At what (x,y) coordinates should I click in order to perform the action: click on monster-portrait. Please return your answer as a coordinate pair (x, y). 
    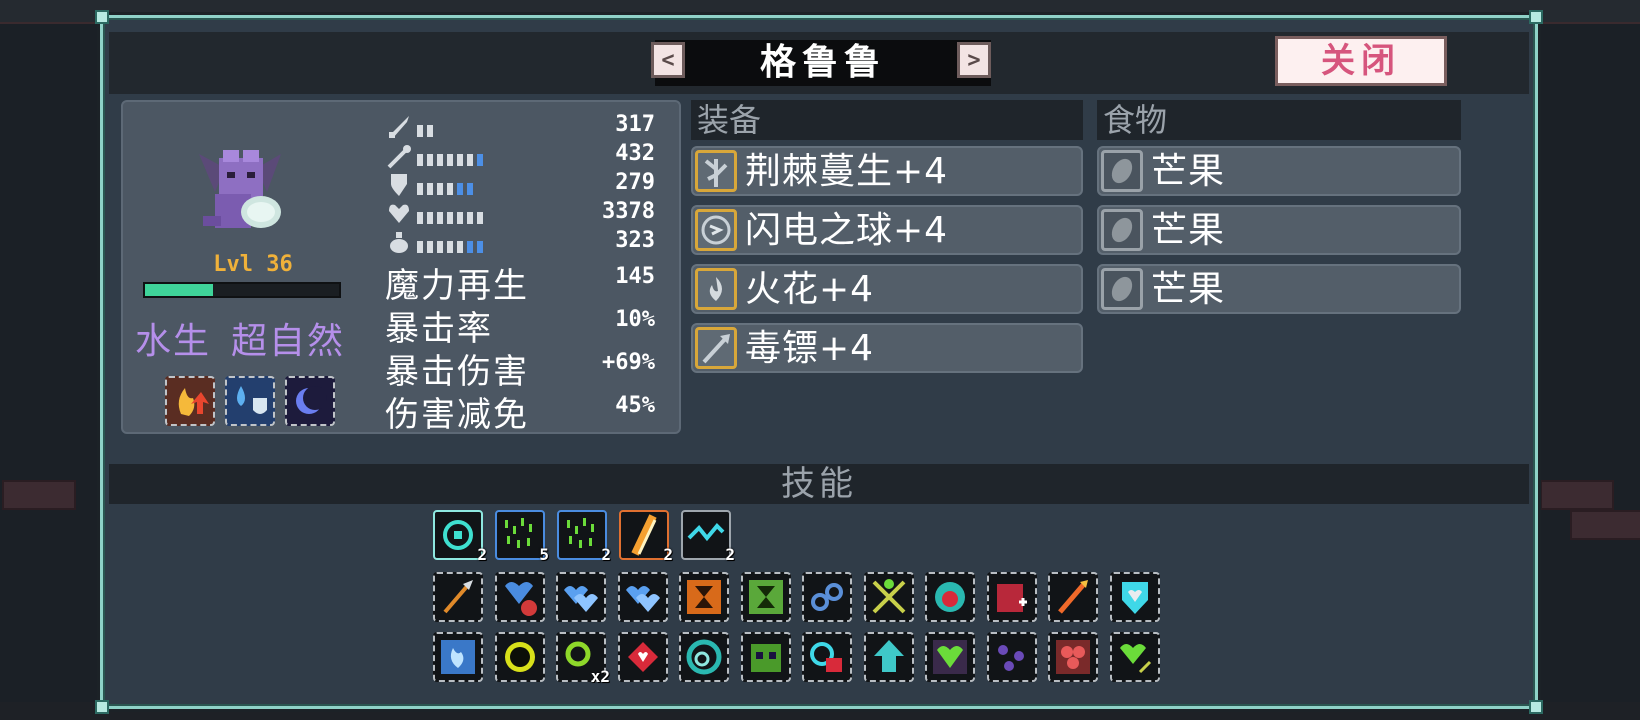
    Looking at the image, I should click on (240, 187).